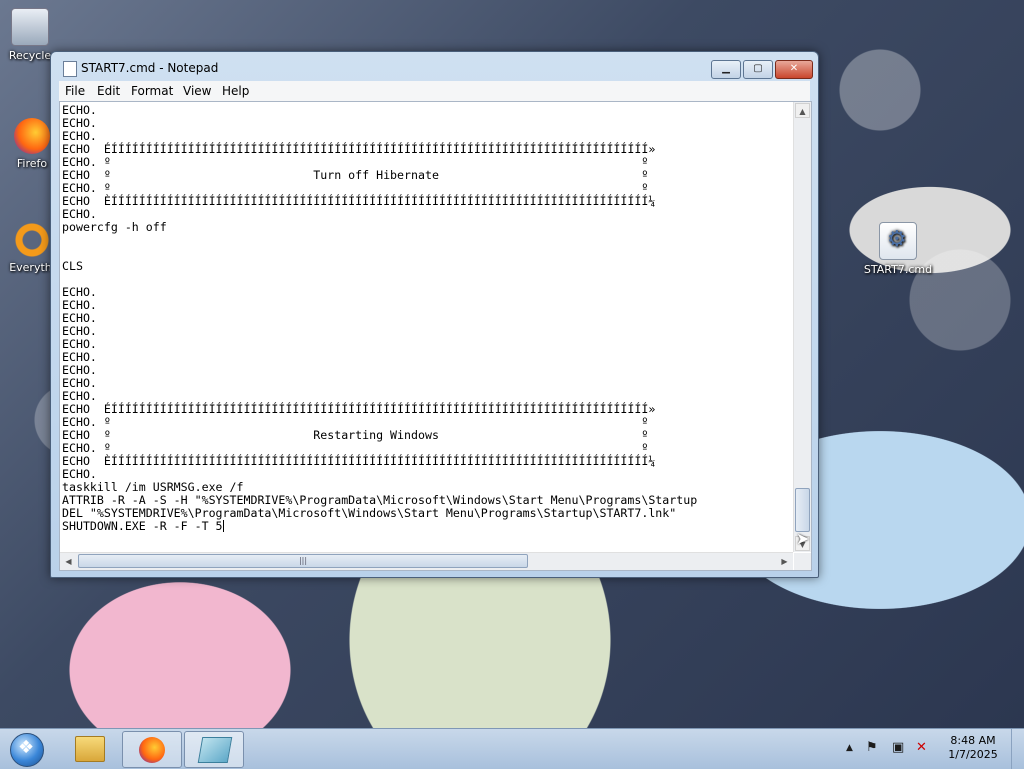 This screenshot has width=1024, height=769. What do you see at coordinates (973, 754) in the screenshot?
I see `clock-date: 1/7/2025` at bounding box center [973, 754].